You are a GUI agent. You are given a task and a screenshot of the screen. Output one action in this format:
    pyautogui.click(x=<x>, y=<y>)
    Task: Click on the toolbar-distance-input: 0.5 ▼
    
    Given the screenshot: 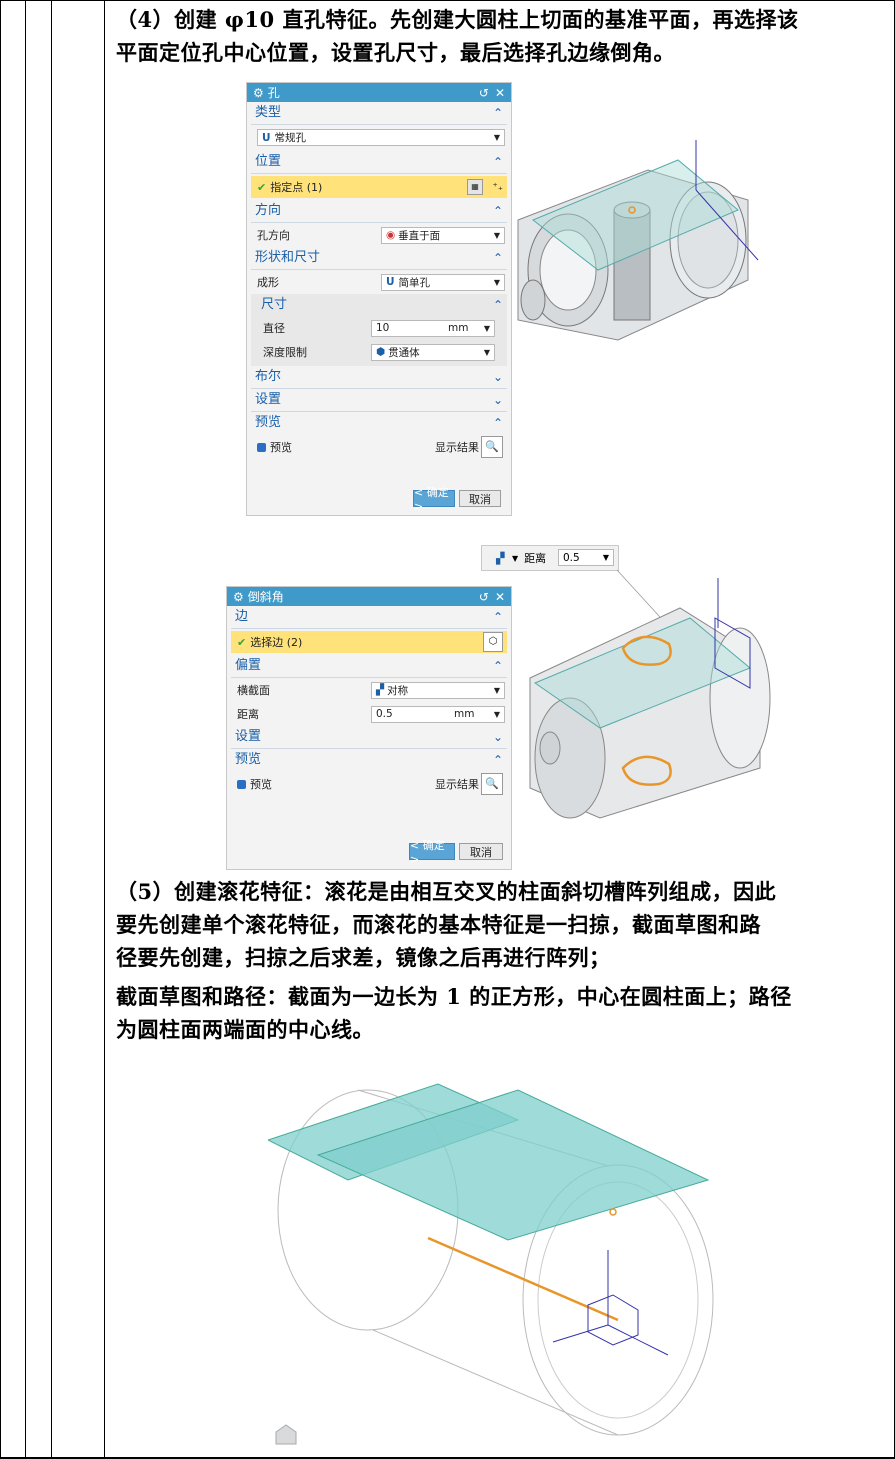 What is the action you would take?
    pyautogui.click(x=586, y=557)
    